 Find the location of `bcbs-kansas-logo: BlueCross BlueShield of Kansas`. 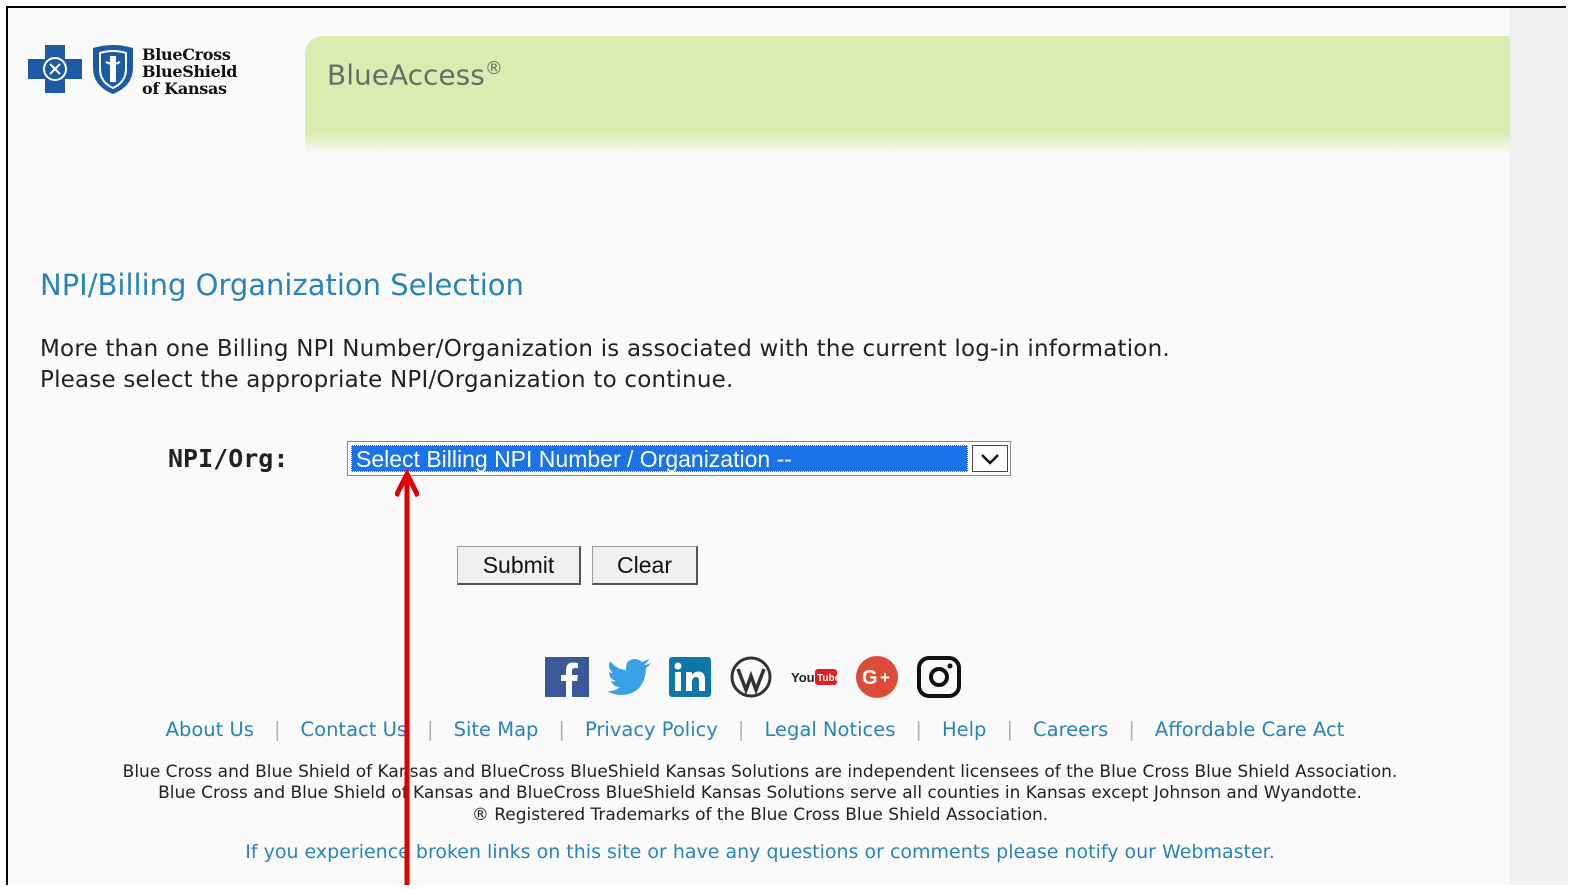

bcbs-kansas-logo: BlueCross BlueShield of Kansas is located at coordinates (131, 71).